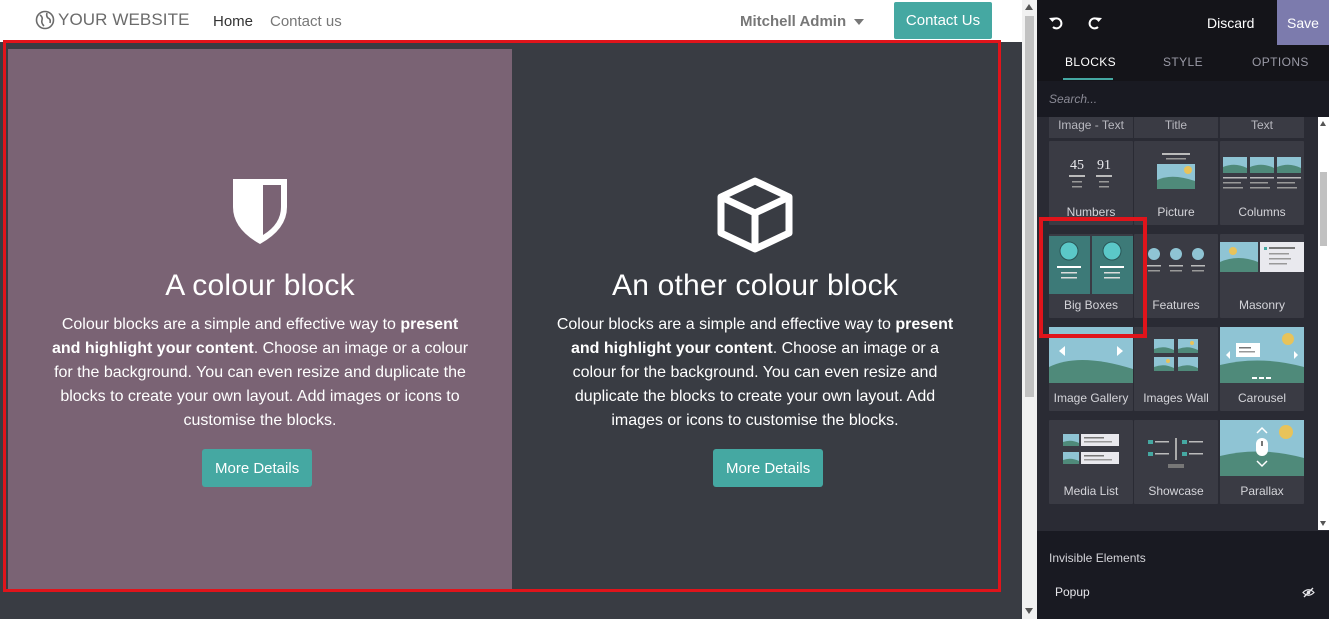  What do you see at coordinates (859, 22) in the screenshot?
I see `chevron-down-icon` at bounding box center [859, 22].